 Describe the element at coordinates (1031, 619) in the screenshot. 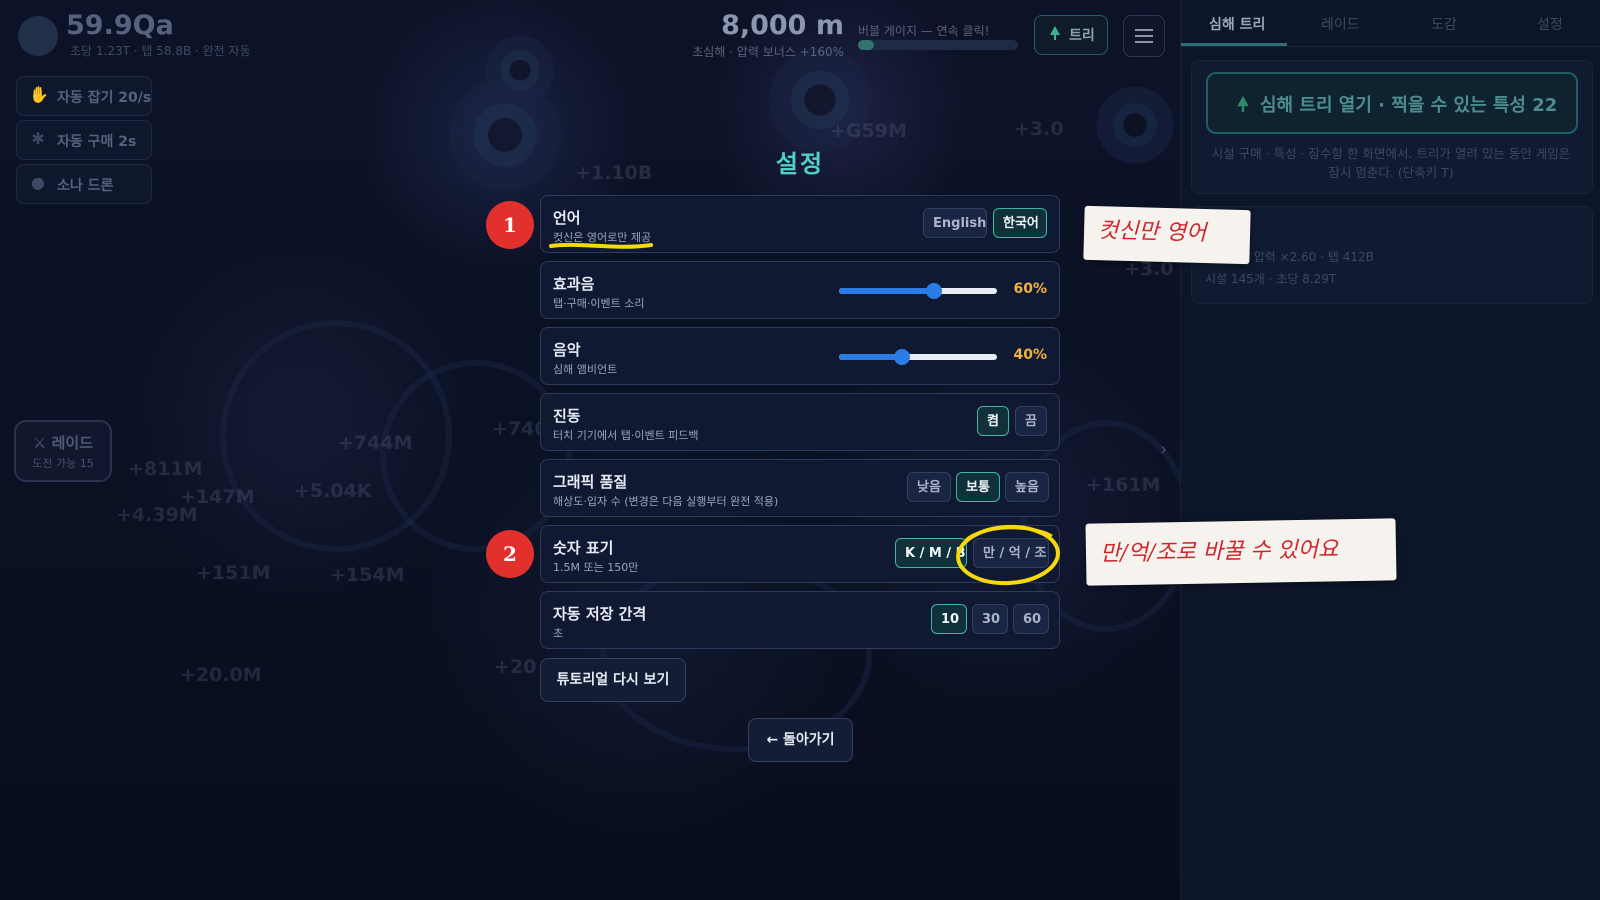

I see `autosave-60-button: 60` at that location.